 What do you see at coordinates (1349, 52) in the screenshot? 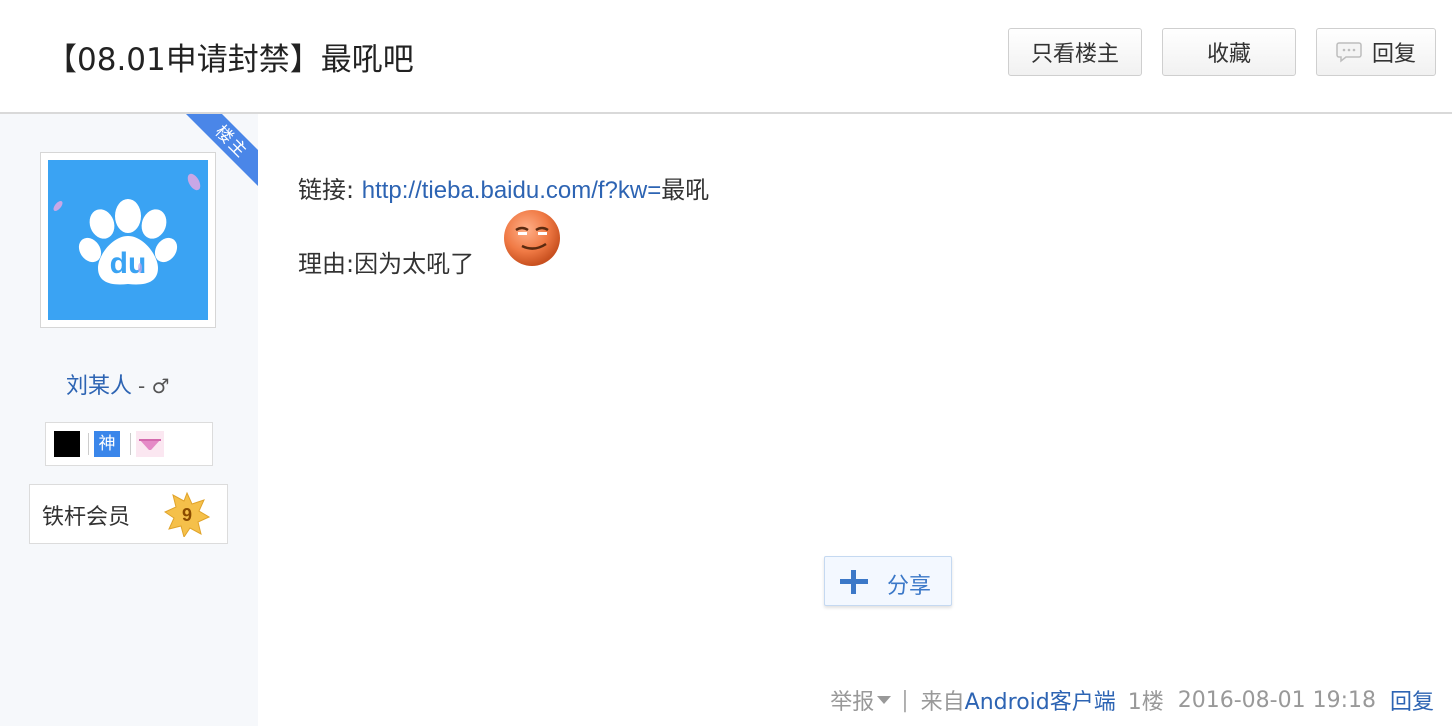
I see `comment-bubble-icon` at bounding box center [1349, 52].